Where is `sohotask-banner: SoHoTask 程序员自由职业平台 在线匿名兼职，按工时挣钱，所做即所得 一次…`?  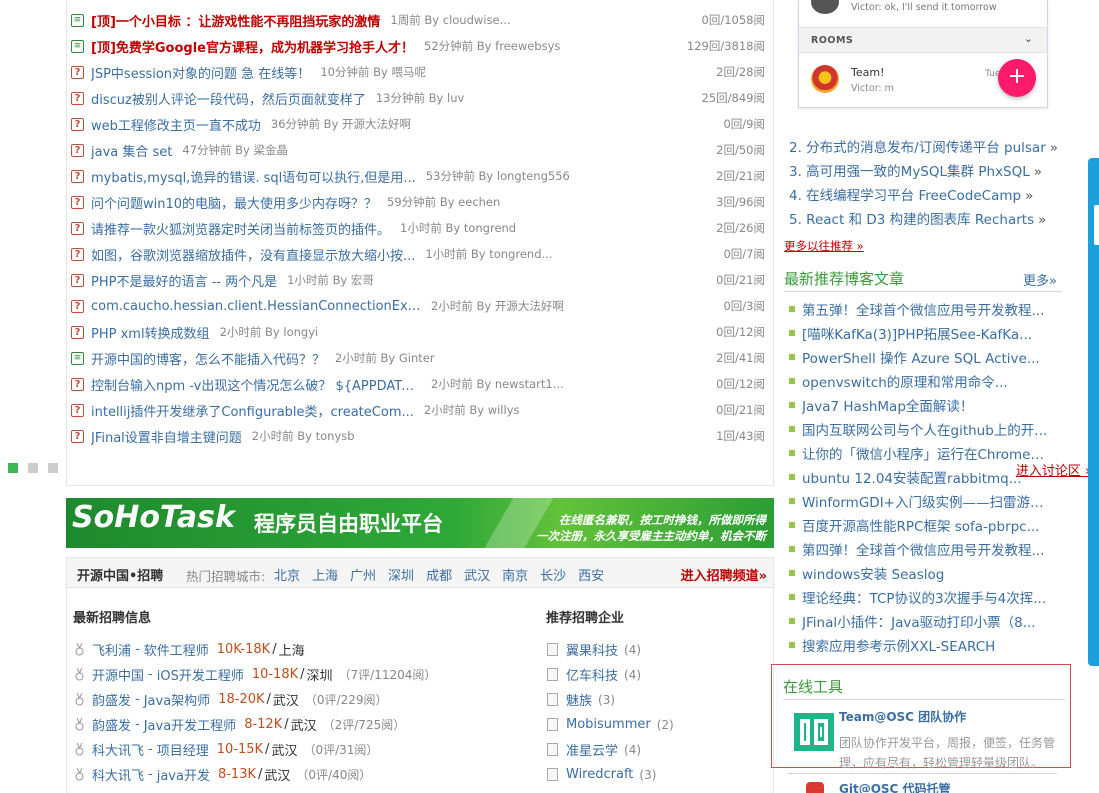
sohotask-banner: SoHoTask 程序员自由职业平台 在线匿名兼职，按工时挣钱，所做即所得 一次… is located at coordinates (420, 523).